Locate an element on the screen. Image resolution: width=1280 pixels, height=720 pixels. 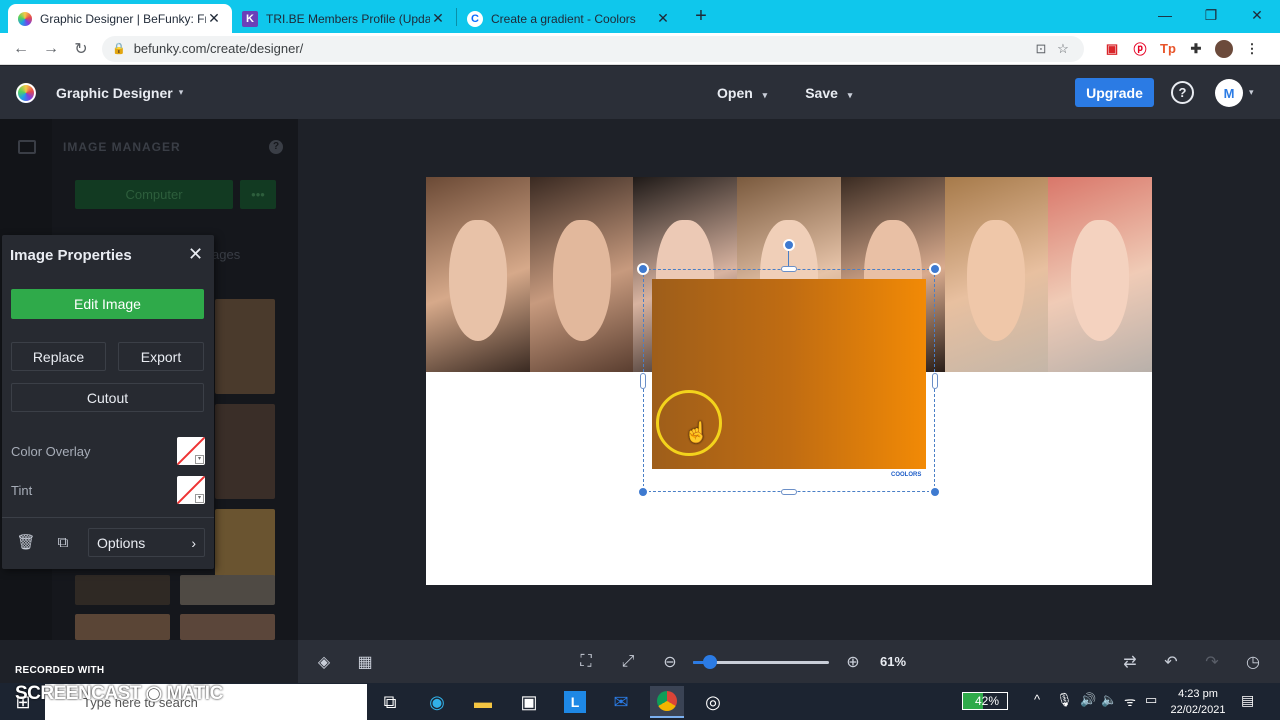
upgrade-button: Upgrade is located at coordinates (1114, 92).